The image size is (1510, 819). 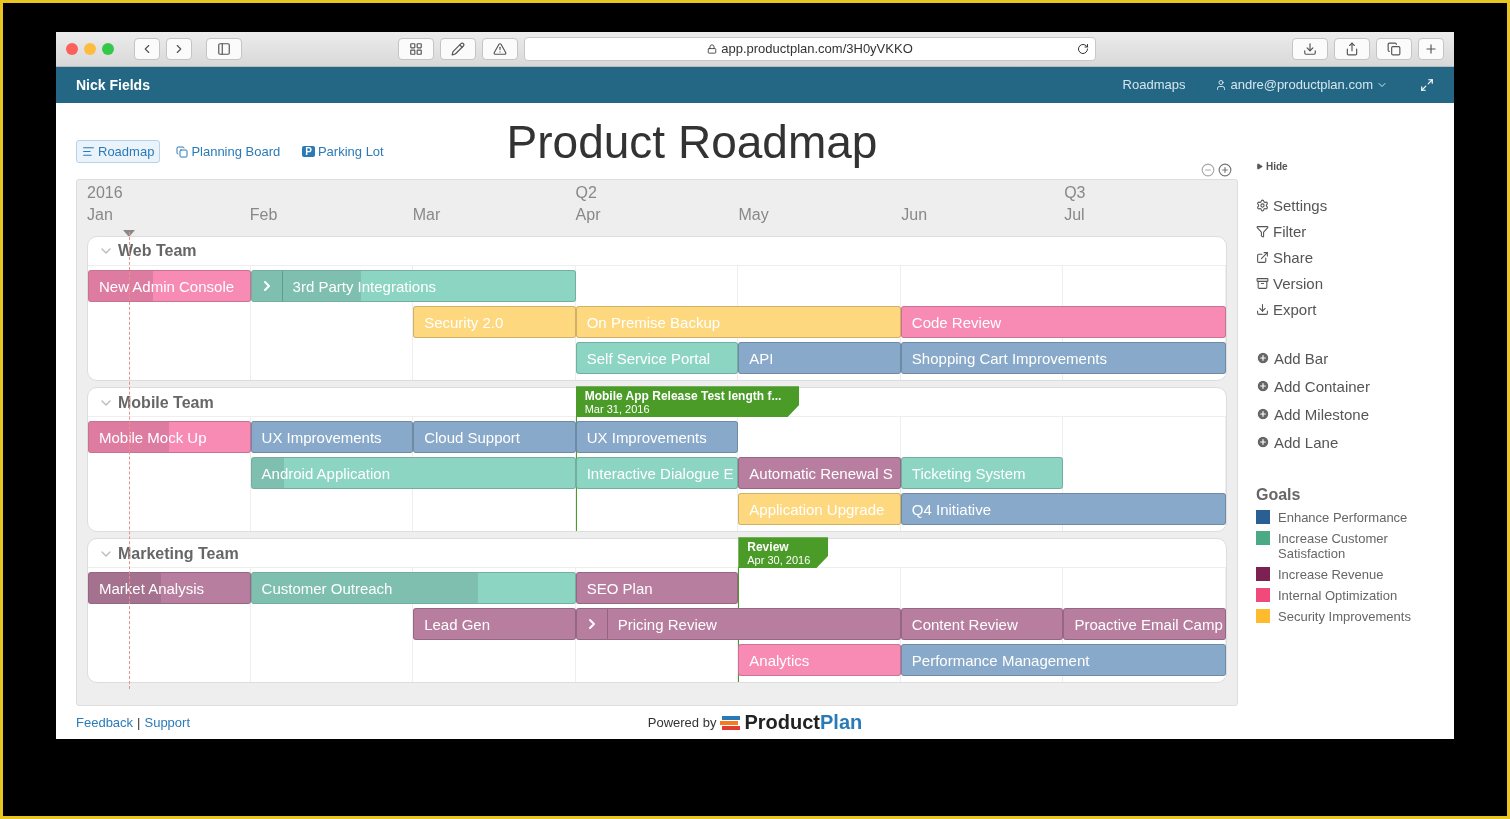 I want to click on roadmap-bar: Self Service Portal, so click(x=657, y=358).